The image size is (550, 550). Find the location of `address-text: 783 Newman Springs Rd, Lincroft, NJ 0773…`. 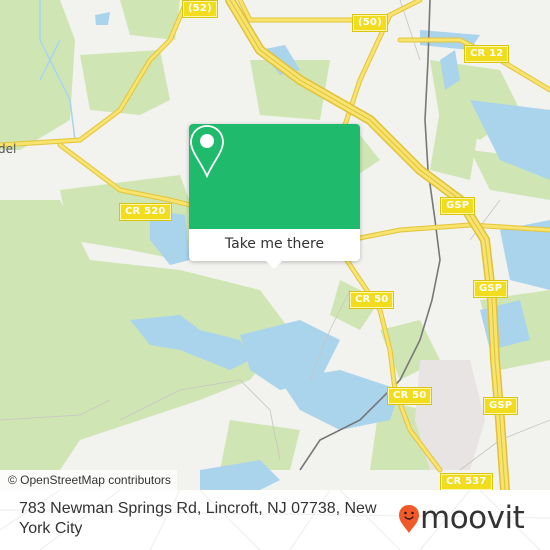

address-text: 783 Newman Springs Rd, Lincroft, NJ 0773… is located at coordinates (198, 518).